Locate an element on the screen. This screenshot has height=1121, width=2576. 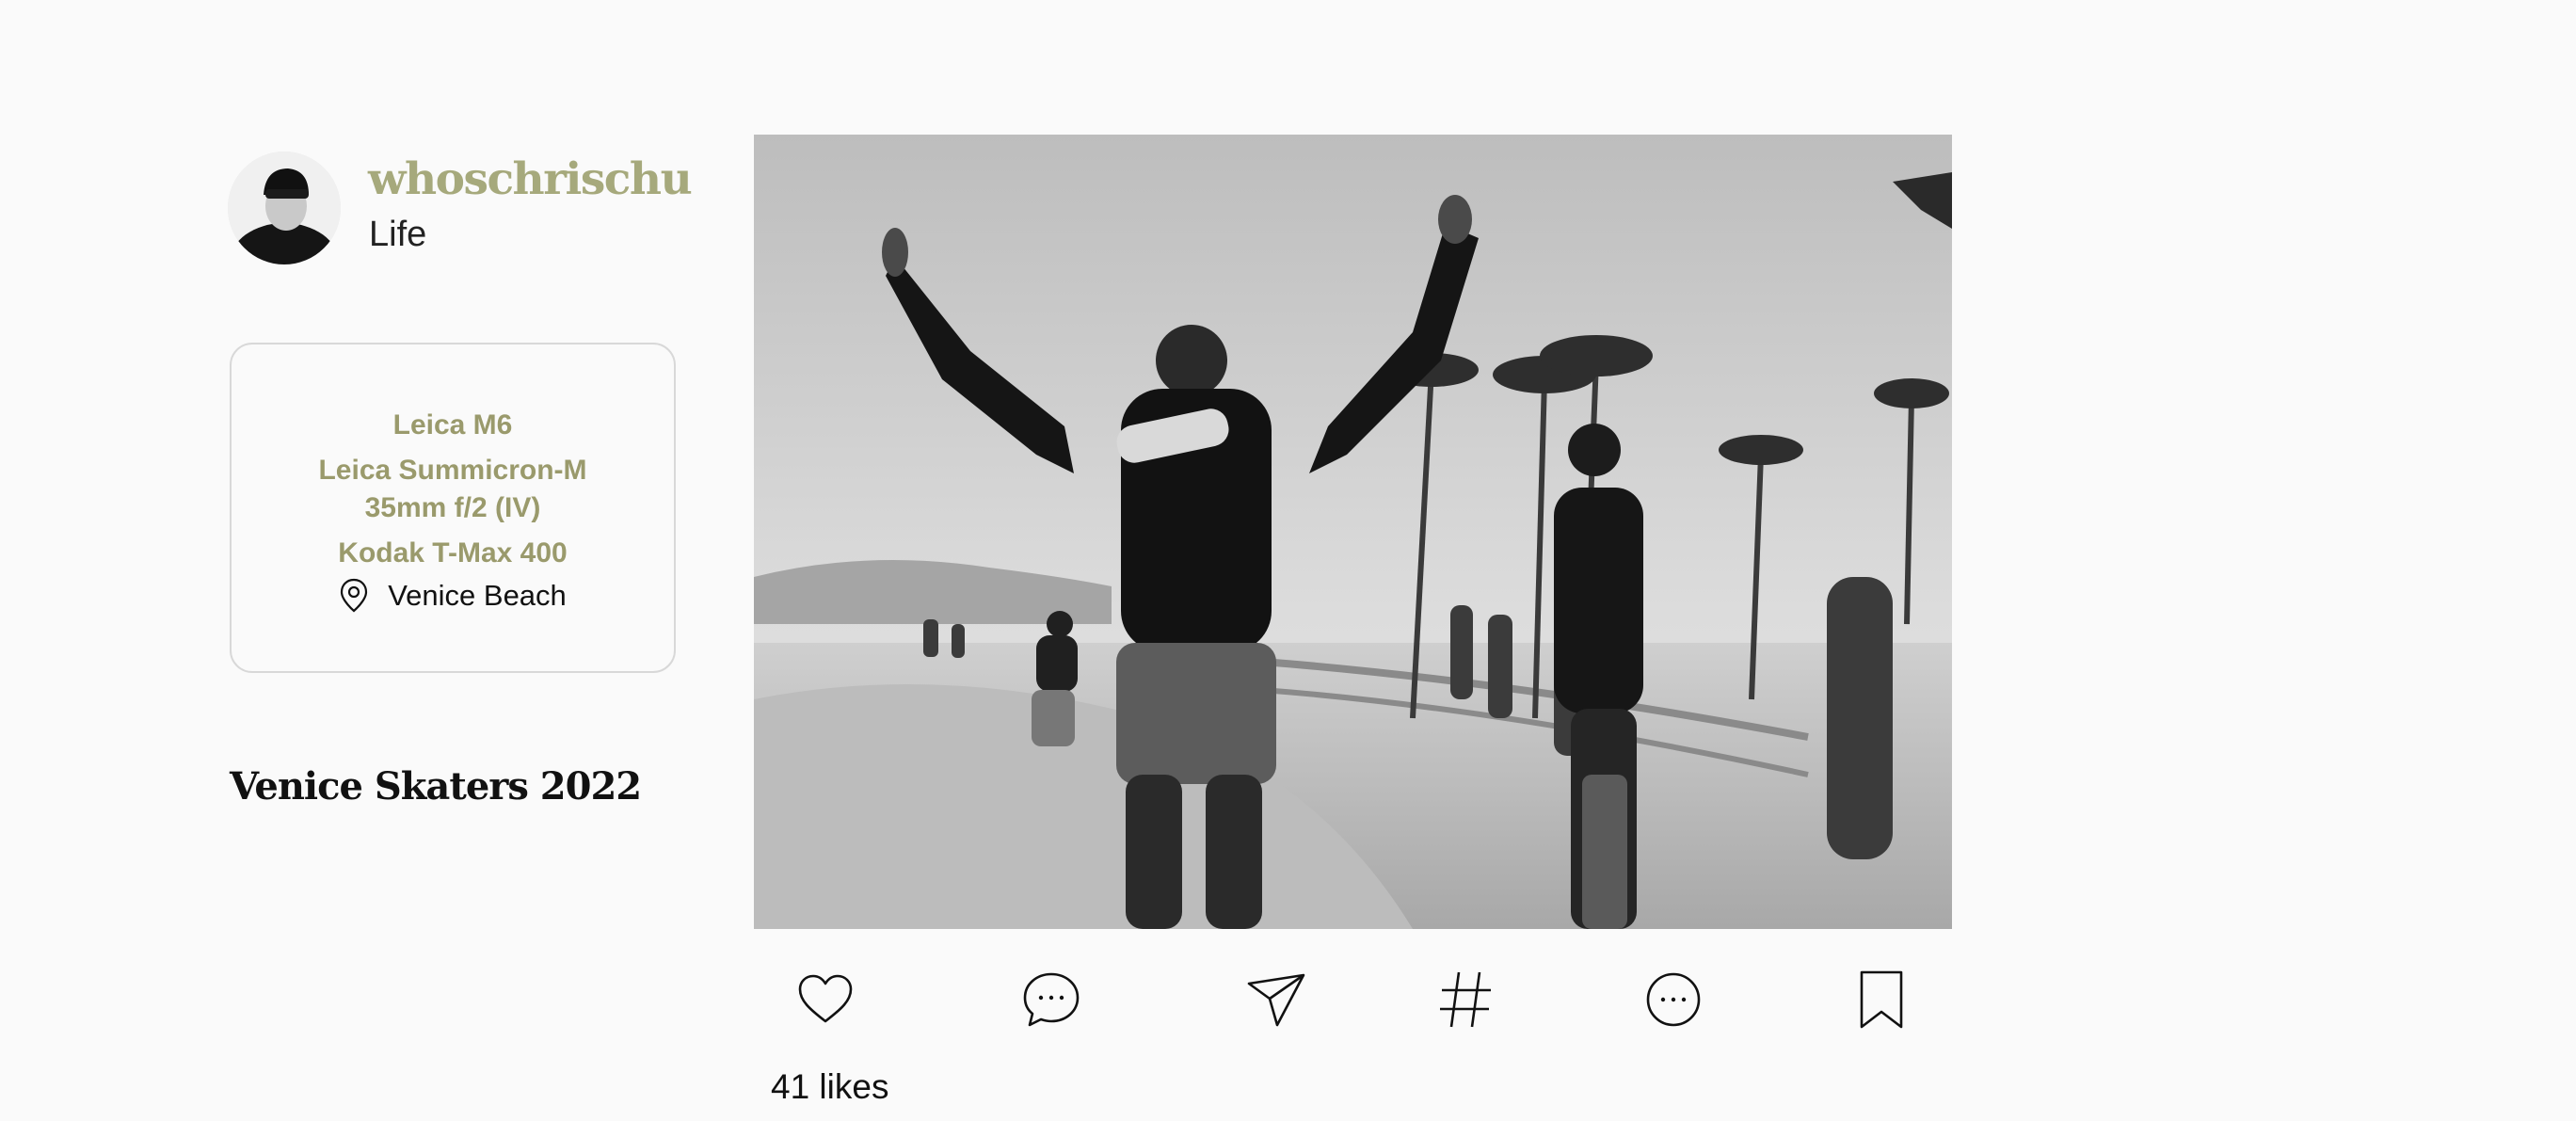
share-button is located at coordinates (1276, 999).